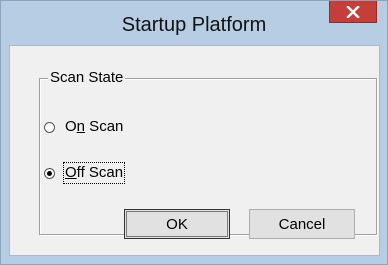 Image resolution: width=388 pixels, height=265 pixels. I want to click on radio-off-scan-label-suffix: ff Scan, so click(100, 172).